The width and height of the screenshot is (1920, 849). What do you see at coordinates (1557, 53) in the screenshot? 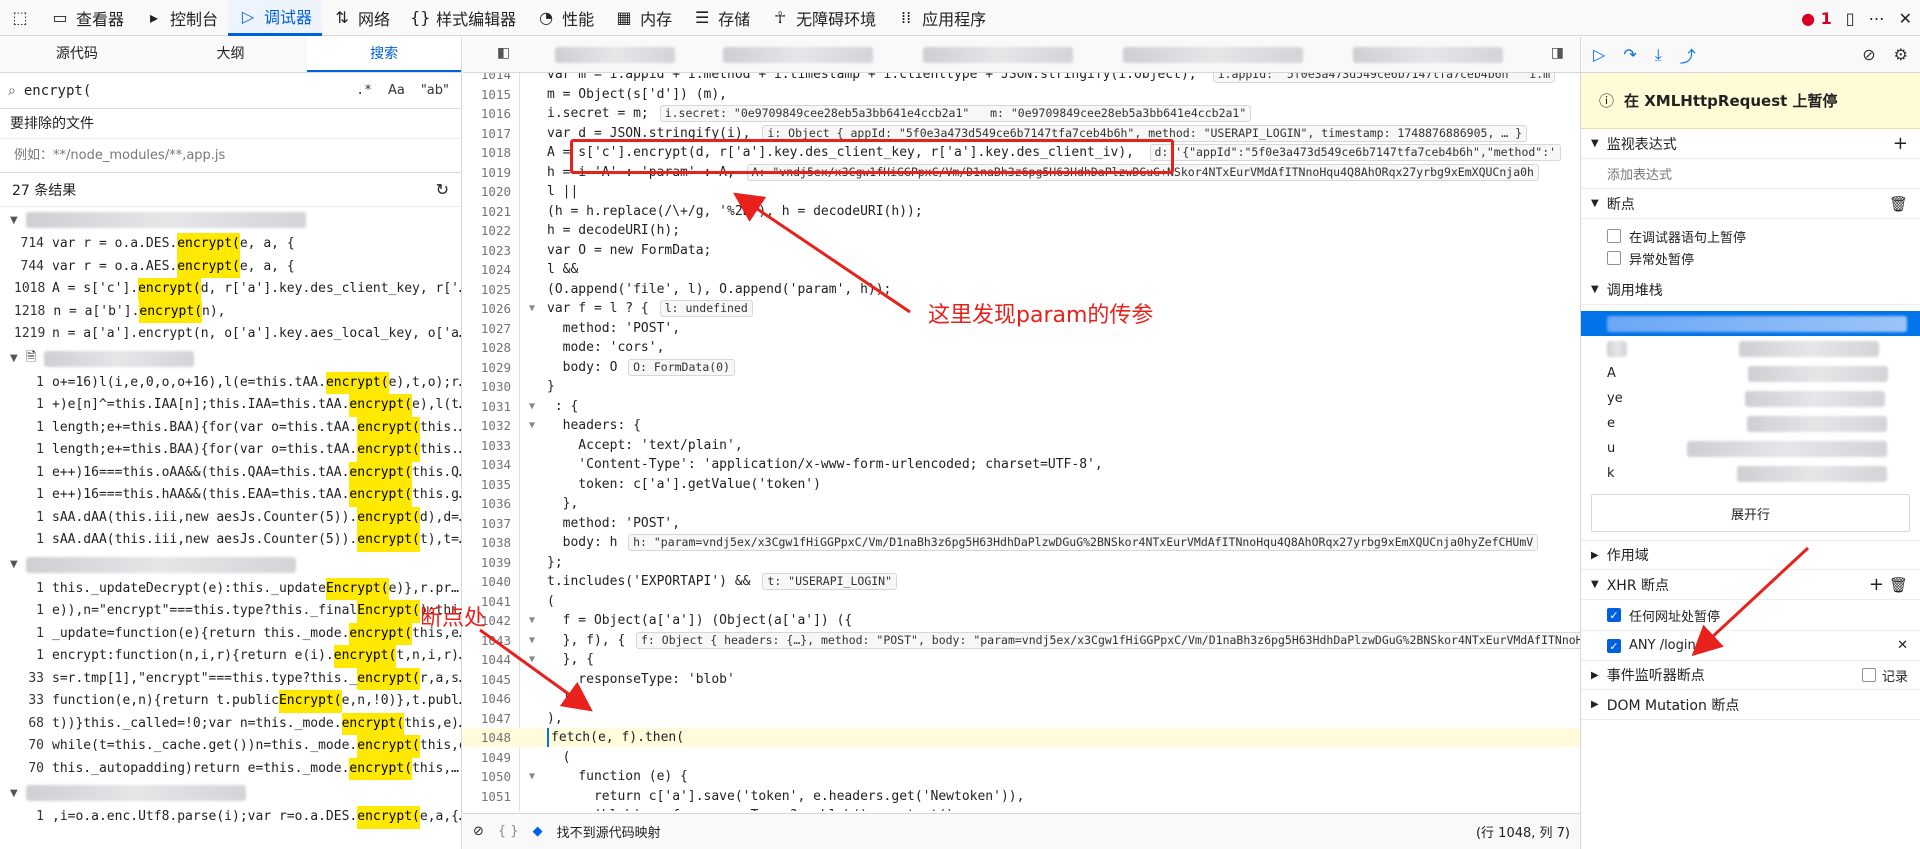
I see `toggle-right-sidebar-icon: ◨` at bounding box center [1557, 53].